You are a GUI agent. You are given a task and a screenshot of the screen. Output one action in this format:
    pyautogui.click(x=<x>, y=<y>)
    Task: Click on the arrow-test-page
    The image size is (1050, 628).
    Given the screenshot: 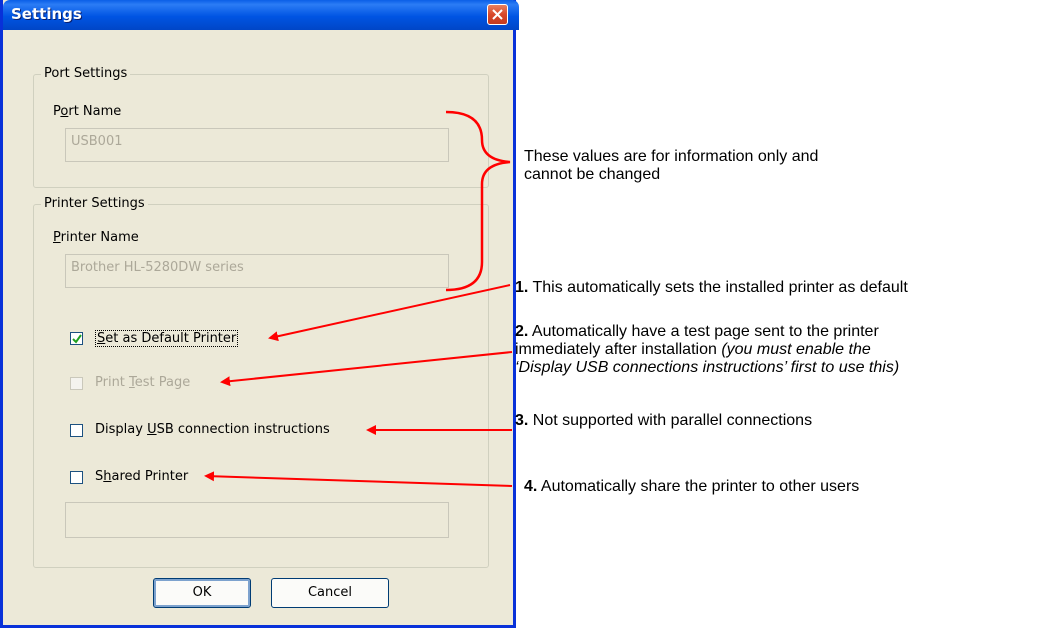 What is the action you would take?
    pyautogui.click(x=366, y=369)
    